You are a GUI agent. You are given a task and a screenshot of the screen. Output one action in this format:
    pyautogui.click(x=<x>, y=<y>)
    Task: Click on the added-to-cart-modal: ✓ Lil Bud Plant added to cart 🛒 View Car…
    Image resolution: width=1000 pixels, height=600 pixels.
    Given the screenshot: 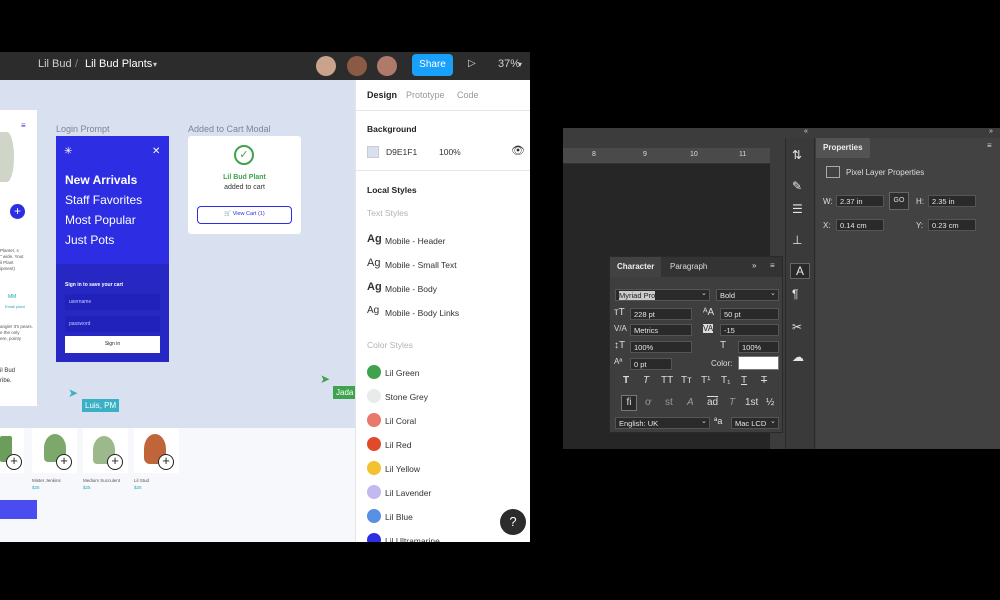 What is the action you would take?
    pyautogui.click(x=244, y=185)
    